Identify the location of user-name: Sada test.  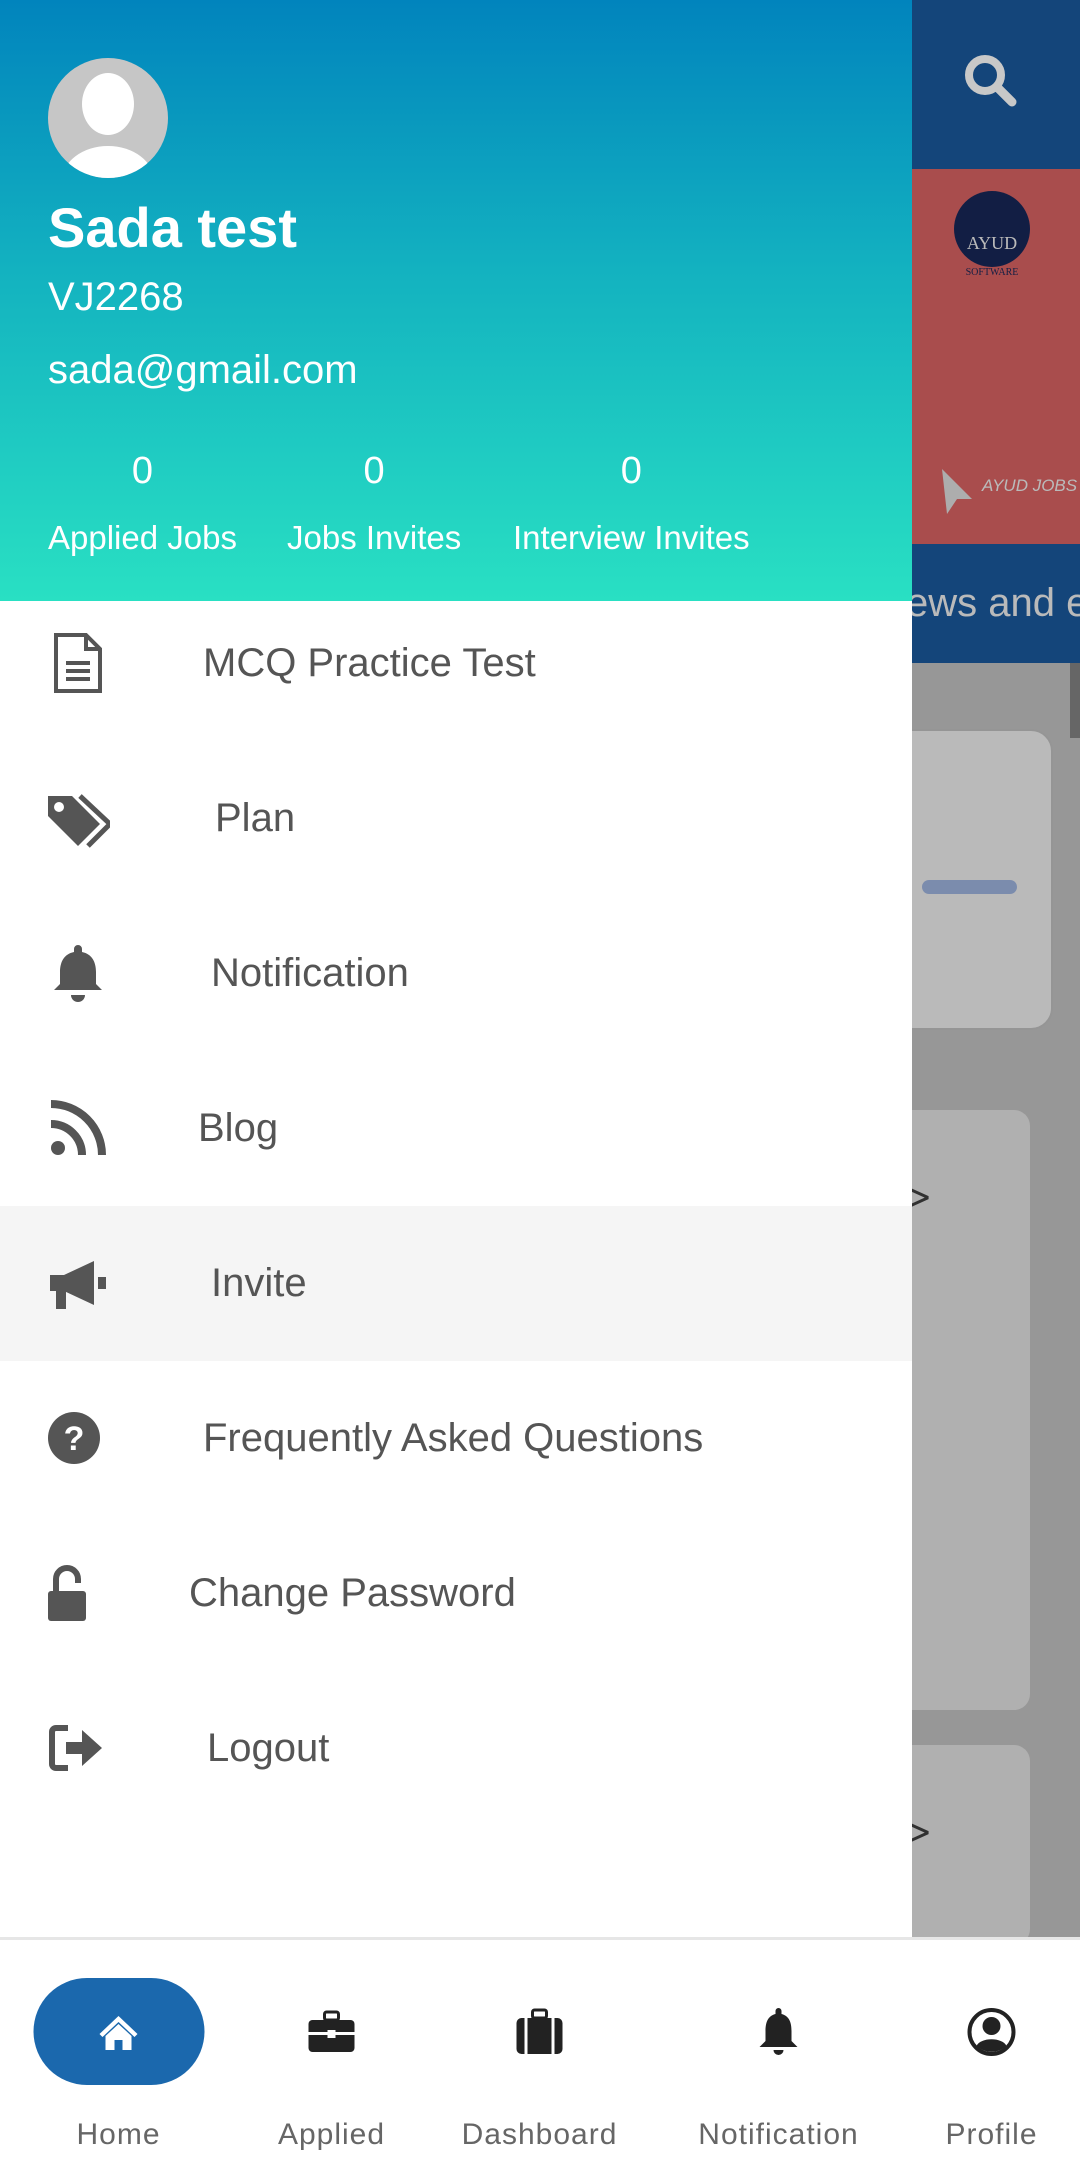
(172, 227).